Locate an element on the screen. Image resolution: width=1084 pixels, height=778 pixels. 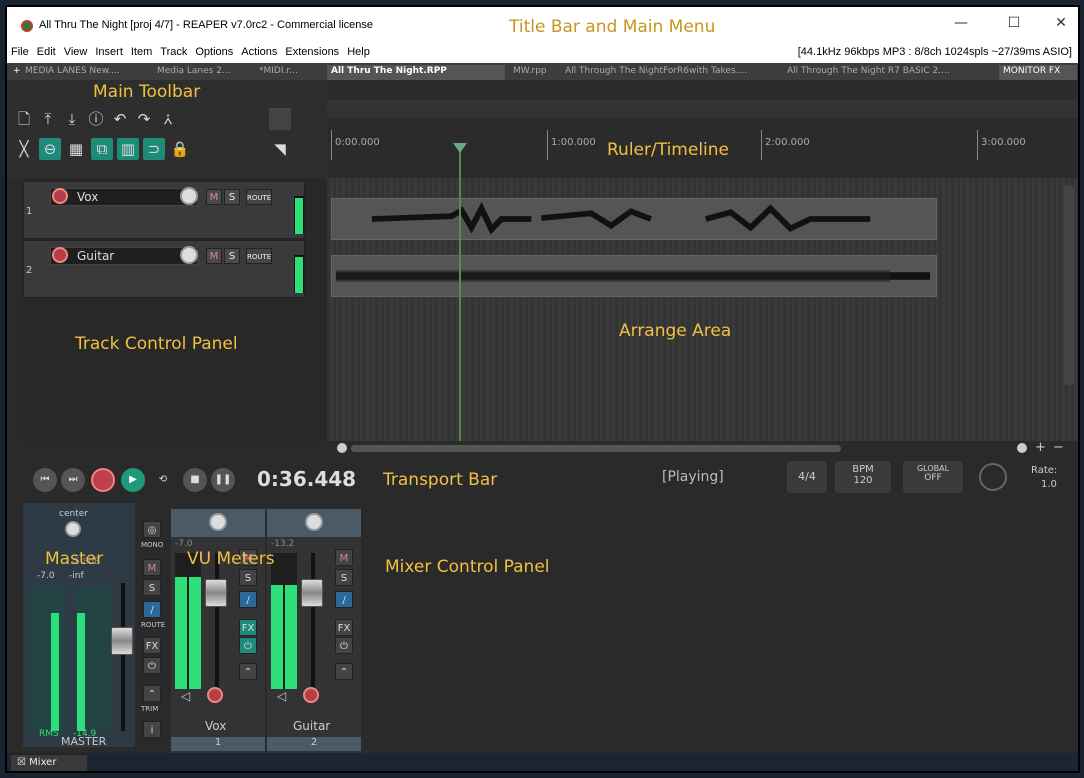
menu-options: Options is located at coordinates (214, 50).